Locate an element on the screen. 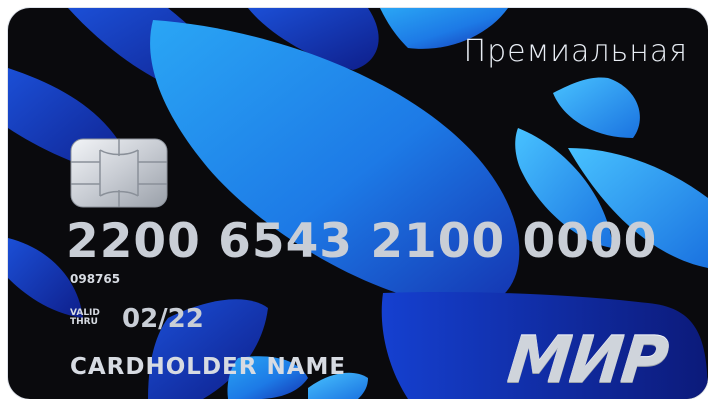 This screenshot has height=399, width=708. mir-logo: МИР is located at coordinates (587, 361).